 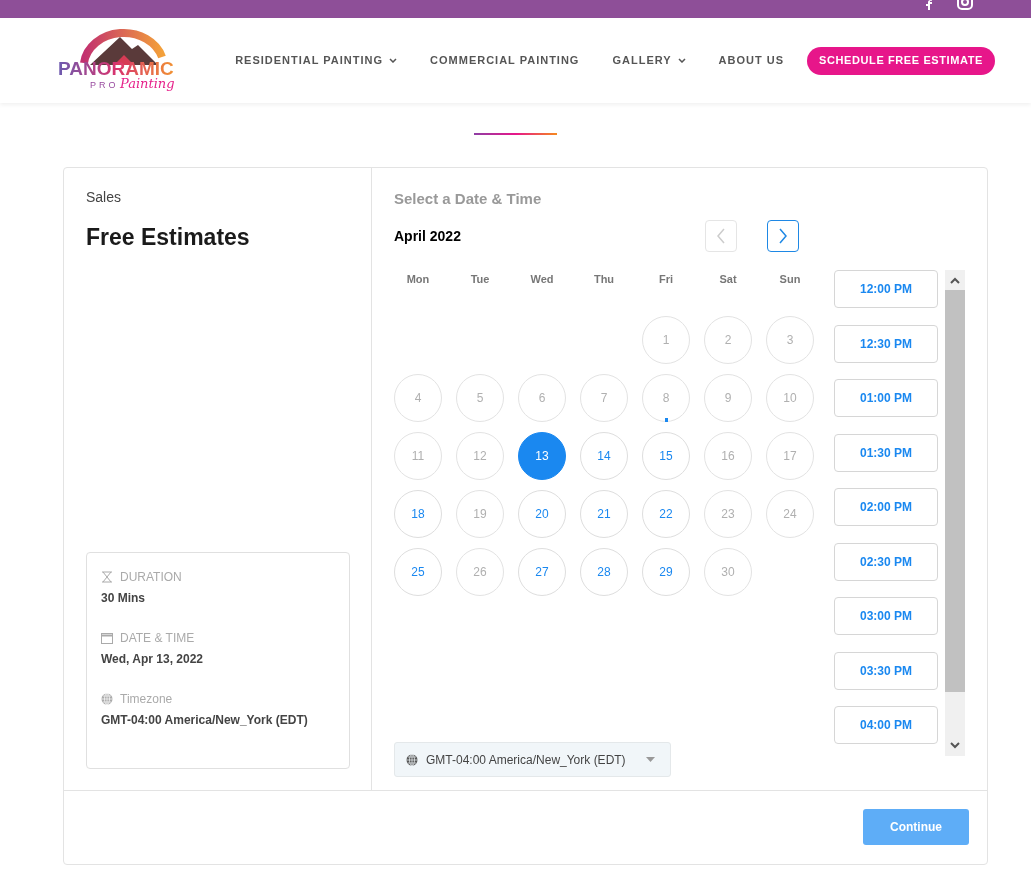 What do you see at coordinates (790, 514) in the screenshot?
I see `calendar-day: 24` at bounding box center [790, 514].